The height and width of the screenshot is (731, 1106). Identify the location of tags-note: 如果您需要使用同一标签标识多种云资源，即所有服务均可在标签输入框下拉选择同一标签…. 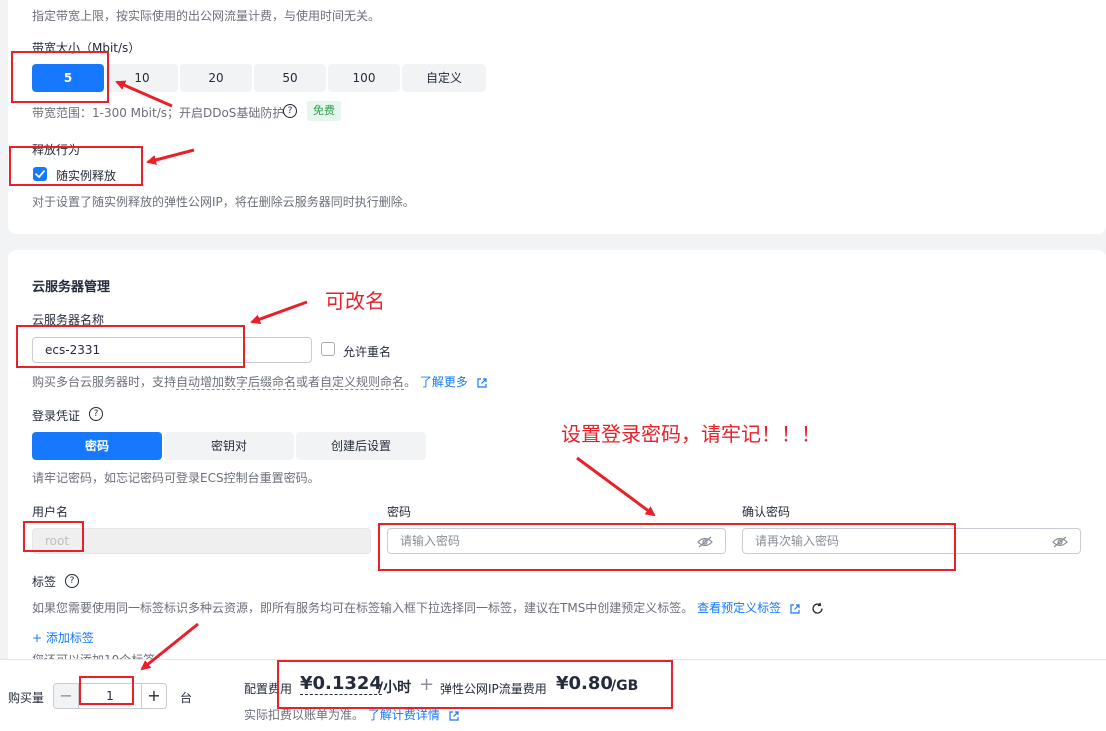
(428, 607).